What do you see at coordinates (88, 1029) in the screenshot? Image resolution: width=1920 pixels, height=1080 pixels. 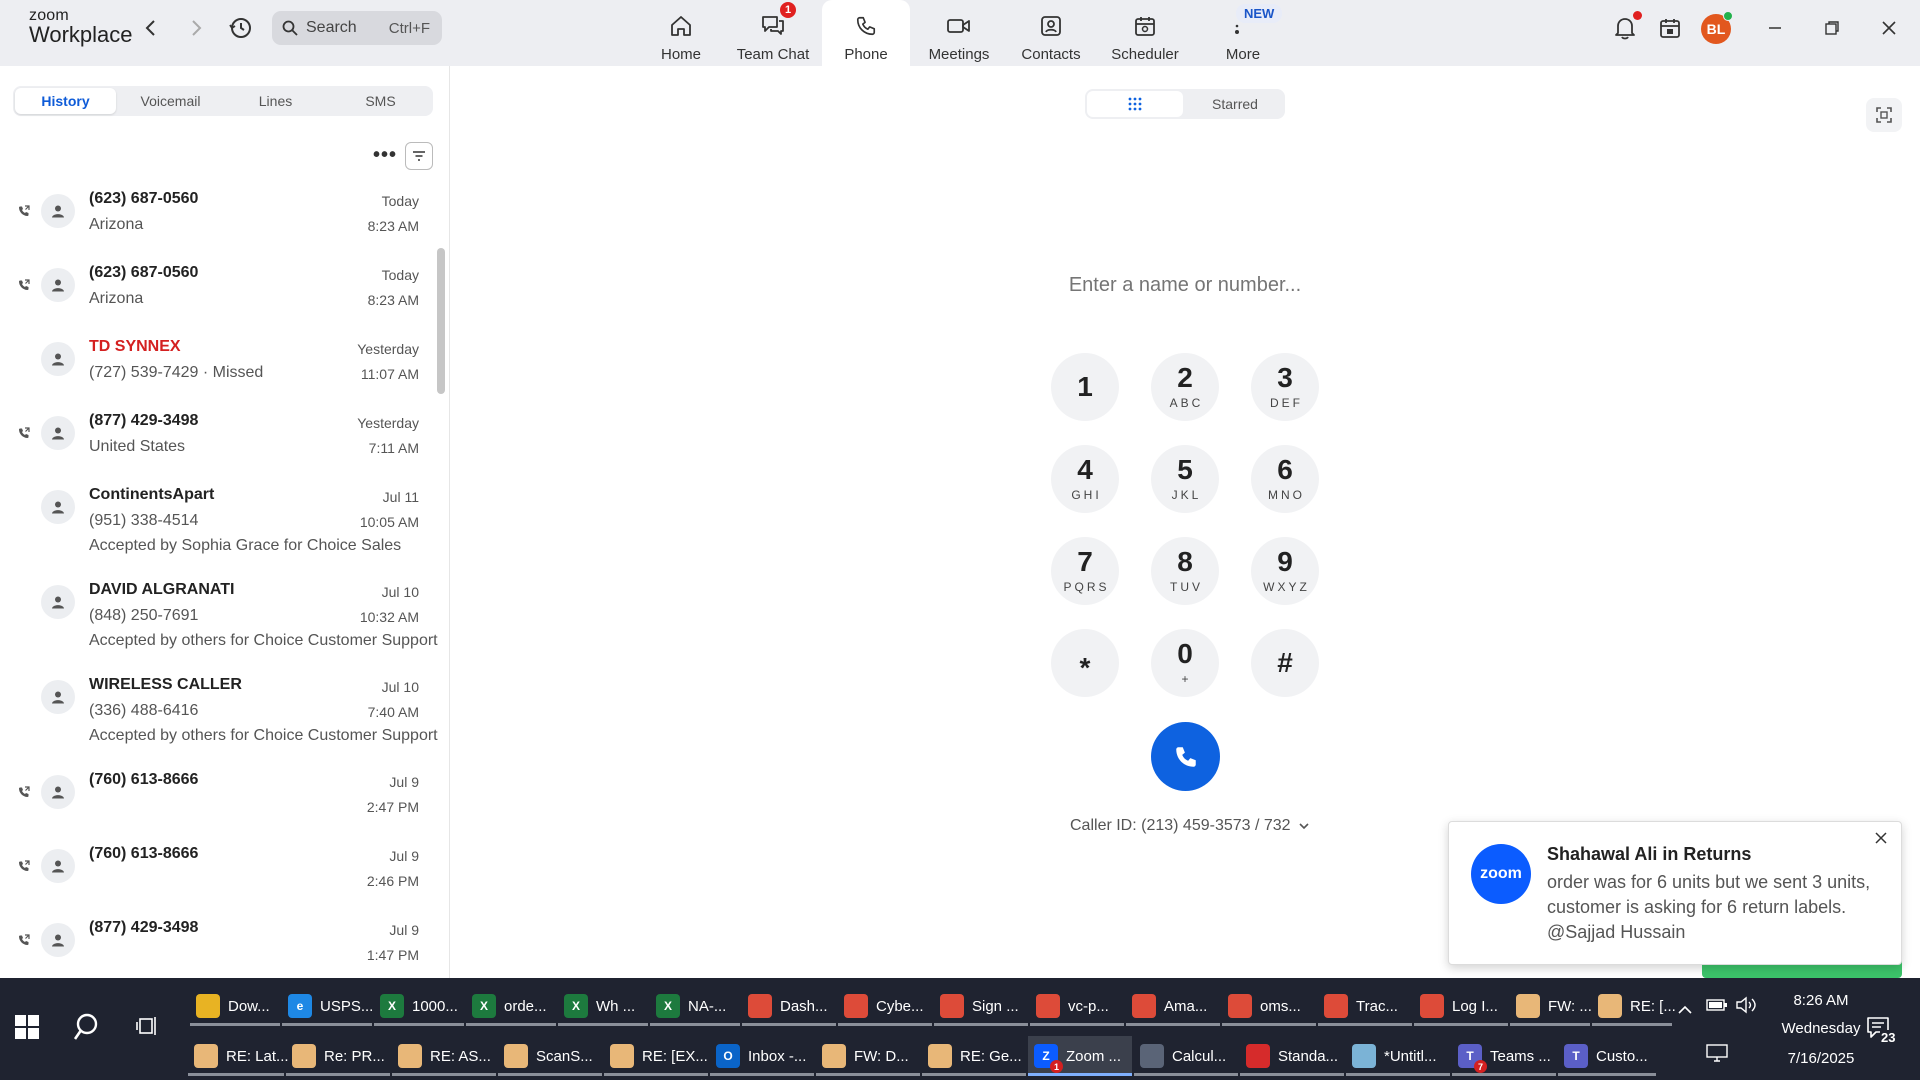 I see `taskbar-search-icon` at bounding box center [88, 1029].